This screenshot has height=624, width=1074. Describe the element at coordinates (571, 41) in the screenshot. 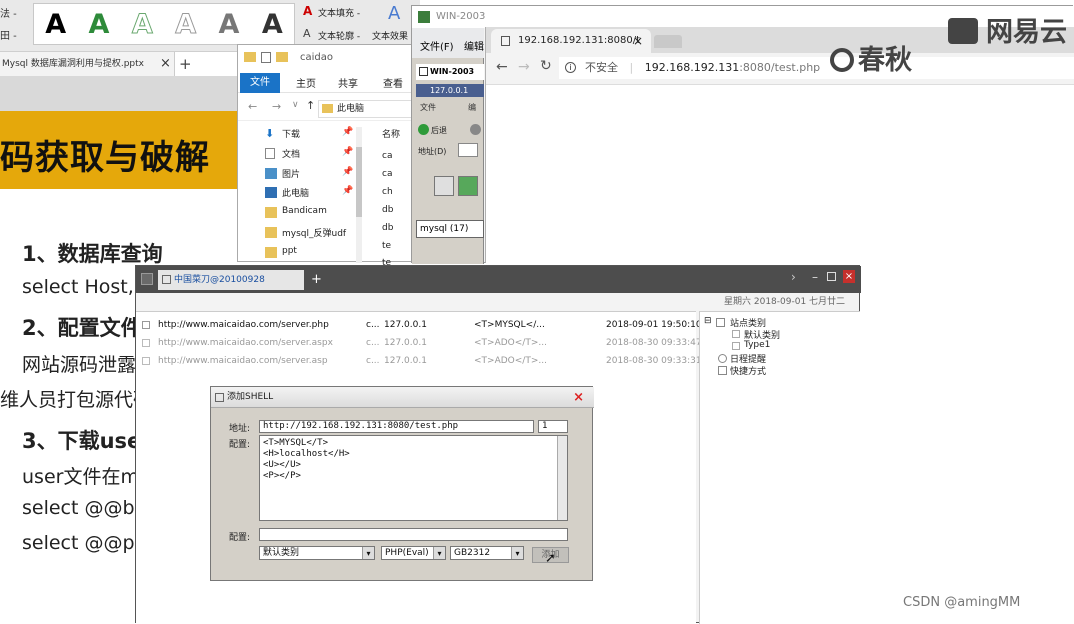

I see `chrome-tab: 192.168.192.131:8080/t ×` at that location.